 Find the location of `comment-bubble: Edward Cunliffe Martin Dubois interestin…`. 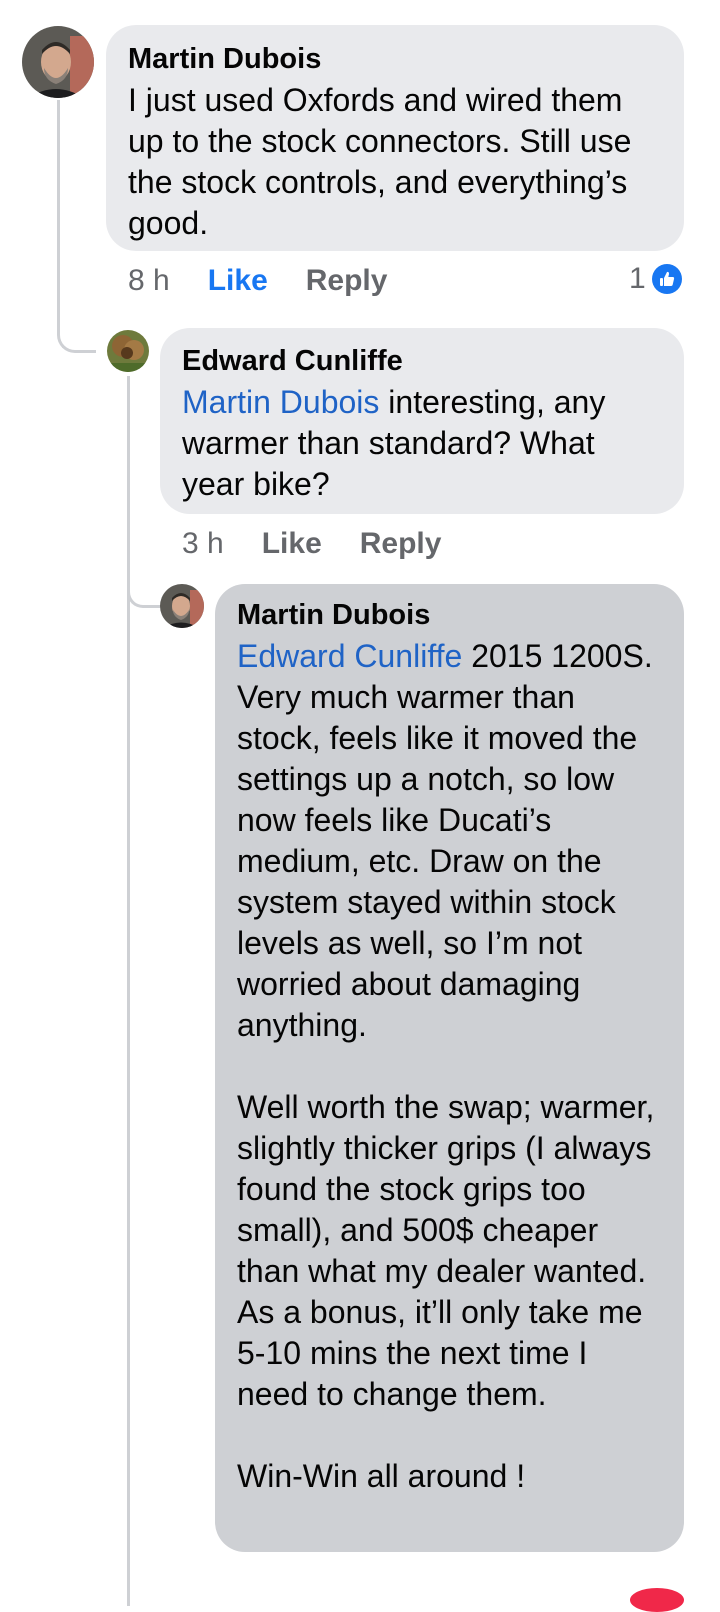

comment-bubble: Edward Cunliffe Martin Dubois interestin… is located at coordinates (422, 421).